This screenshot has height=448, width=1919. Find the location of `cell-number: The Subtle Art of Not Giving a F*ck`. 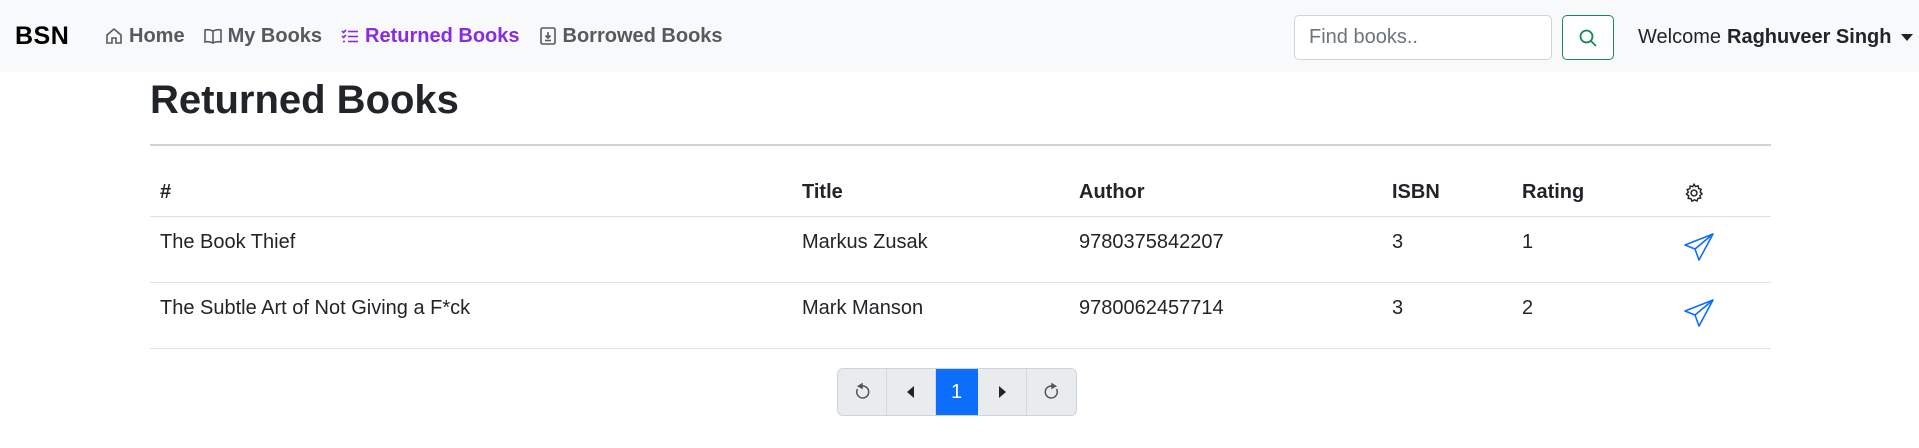

cell-number: The Subtle Art of Not Giving a F*ck is located at coordinates (471, 315).